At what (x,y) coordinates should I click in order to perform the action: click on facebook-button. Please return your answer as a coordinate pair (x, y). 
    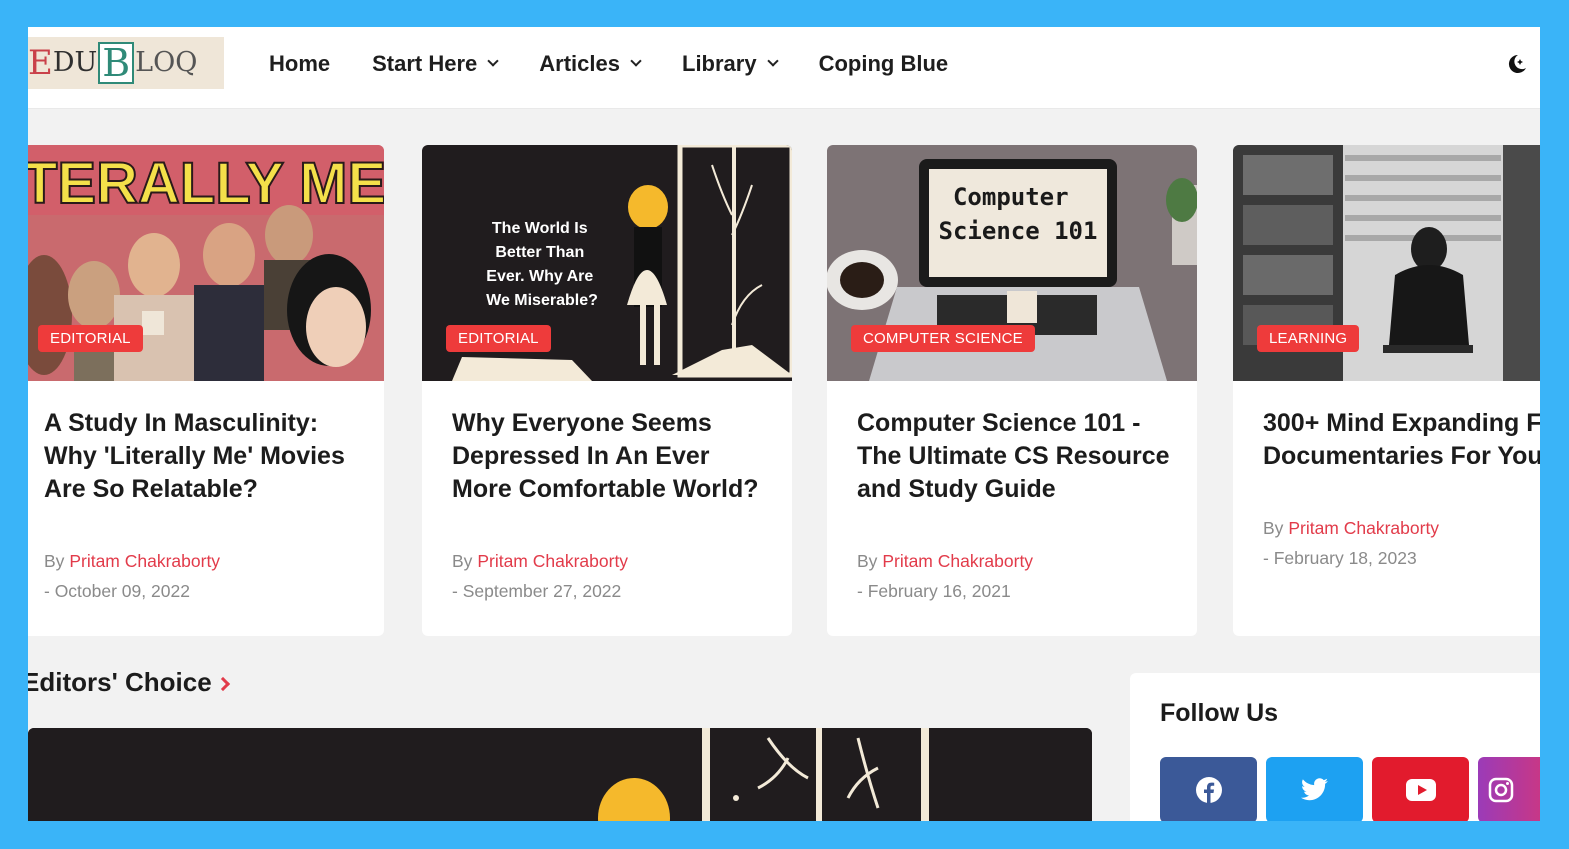
    Looking at the image, I should click on (1208, 789).